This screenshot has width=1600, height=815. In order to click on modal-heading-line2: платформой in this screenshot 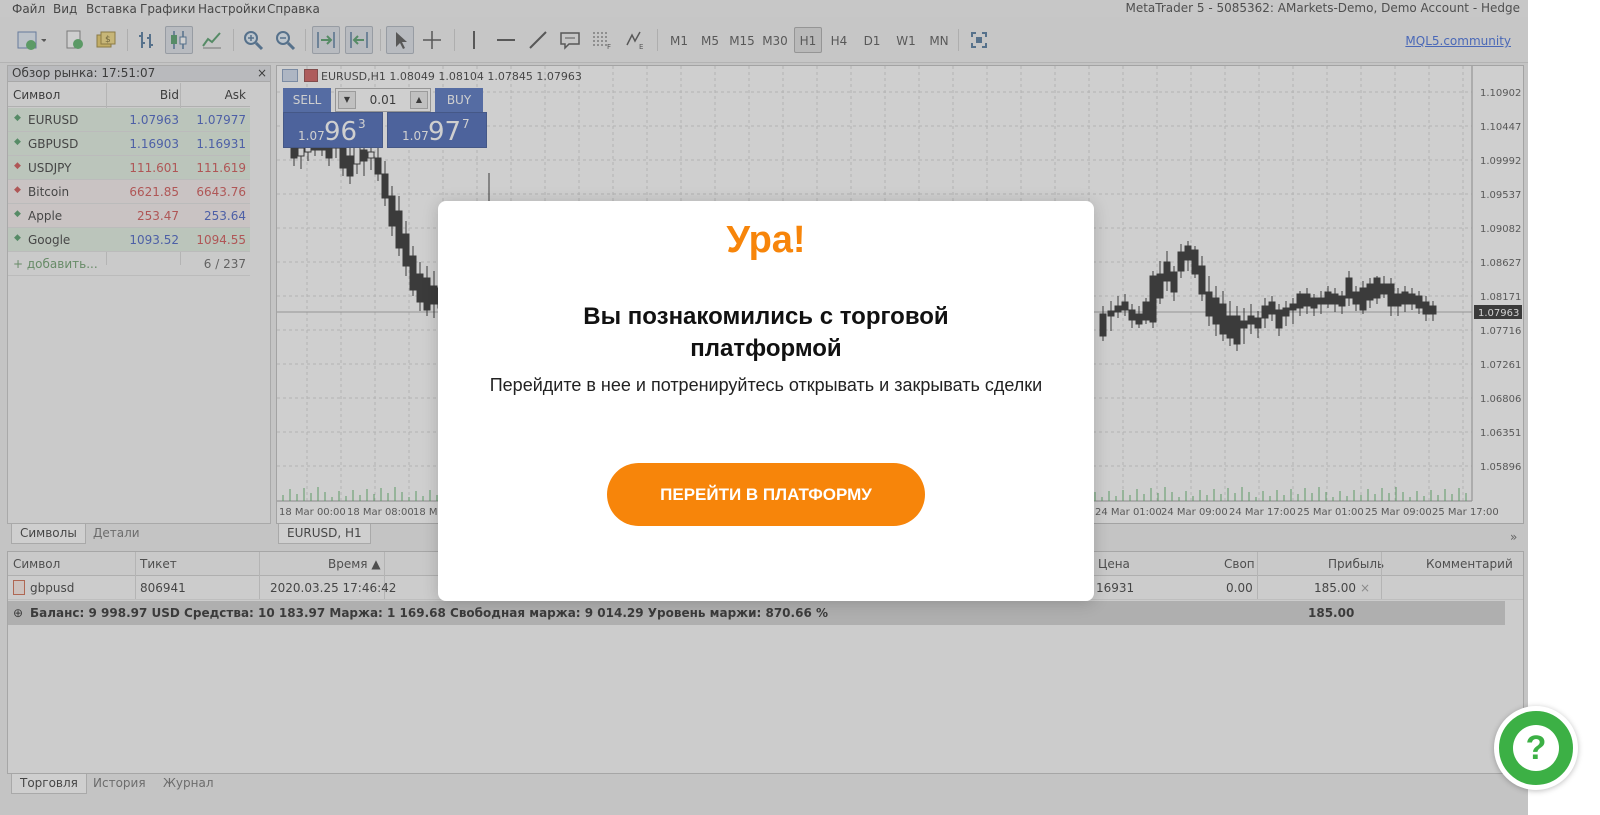, I will do `click(766, 348)`.